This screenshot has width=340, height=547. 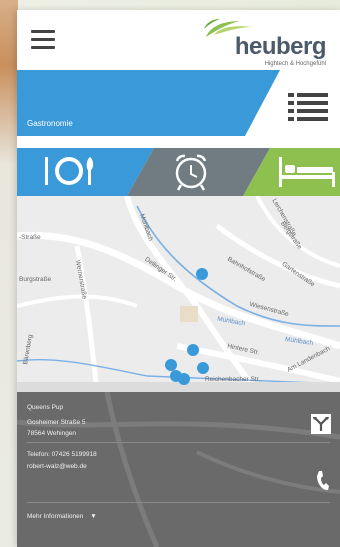 What do you see at coordinates (30, 237) in the screenshot?
I see `street-label: -Straße` at bounding box center [30, 237].